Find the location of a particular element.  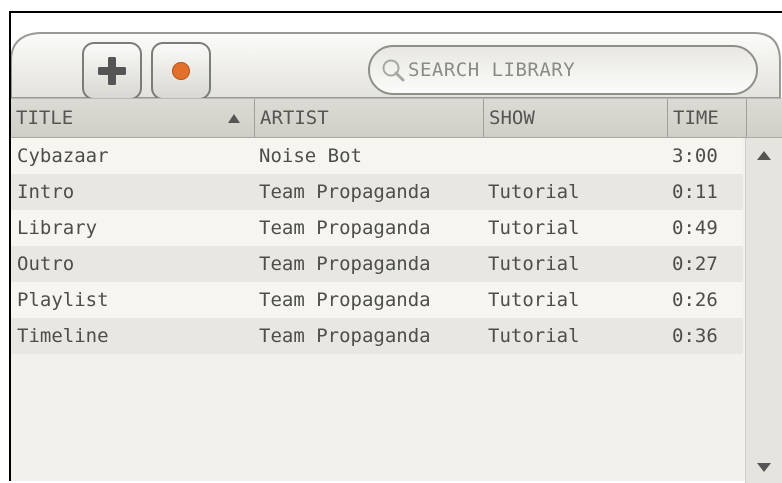

cell-time: 0:36 is located at coordinates (695, 336).